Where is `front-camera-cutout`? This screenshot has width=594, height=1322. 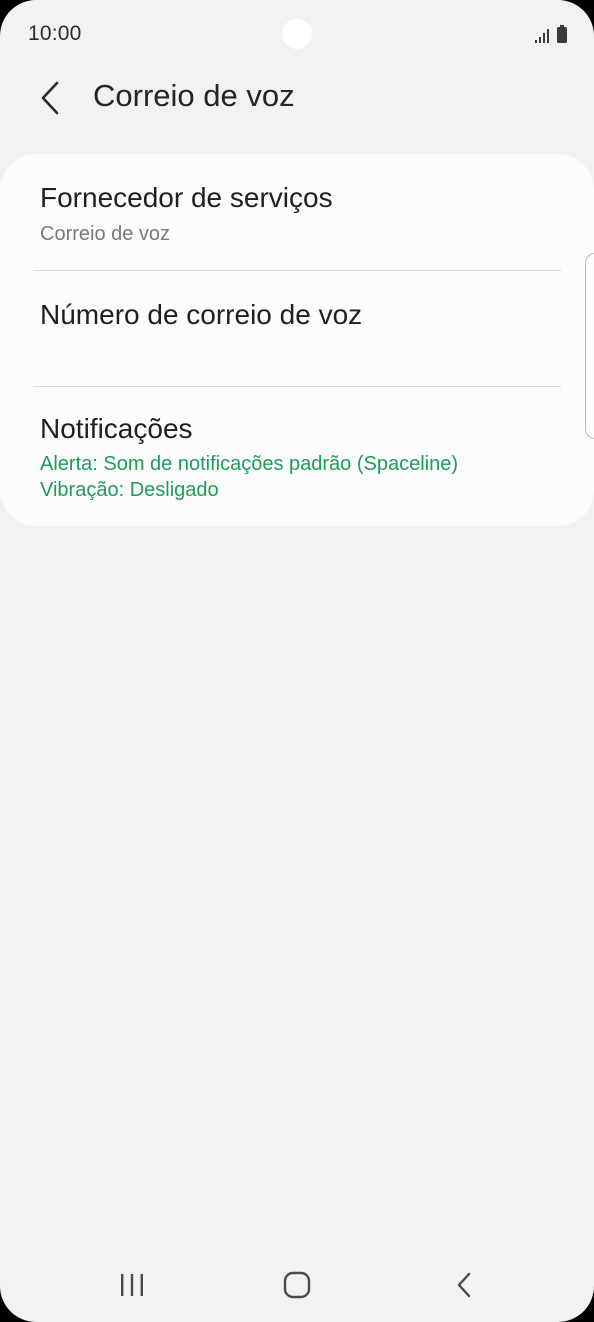
front-camera-cutout is located at coordinates (297, 34).